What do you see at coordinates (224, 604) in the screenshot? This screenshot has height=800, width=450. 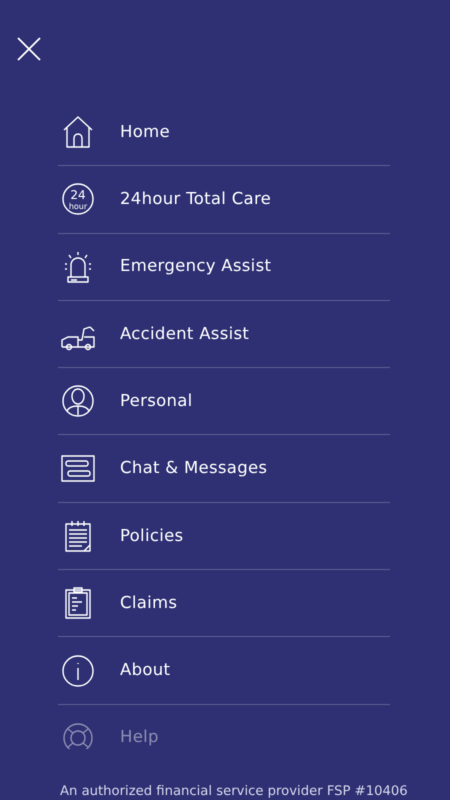 I see `menu-item: Claims` at bounding box center [224, 604].